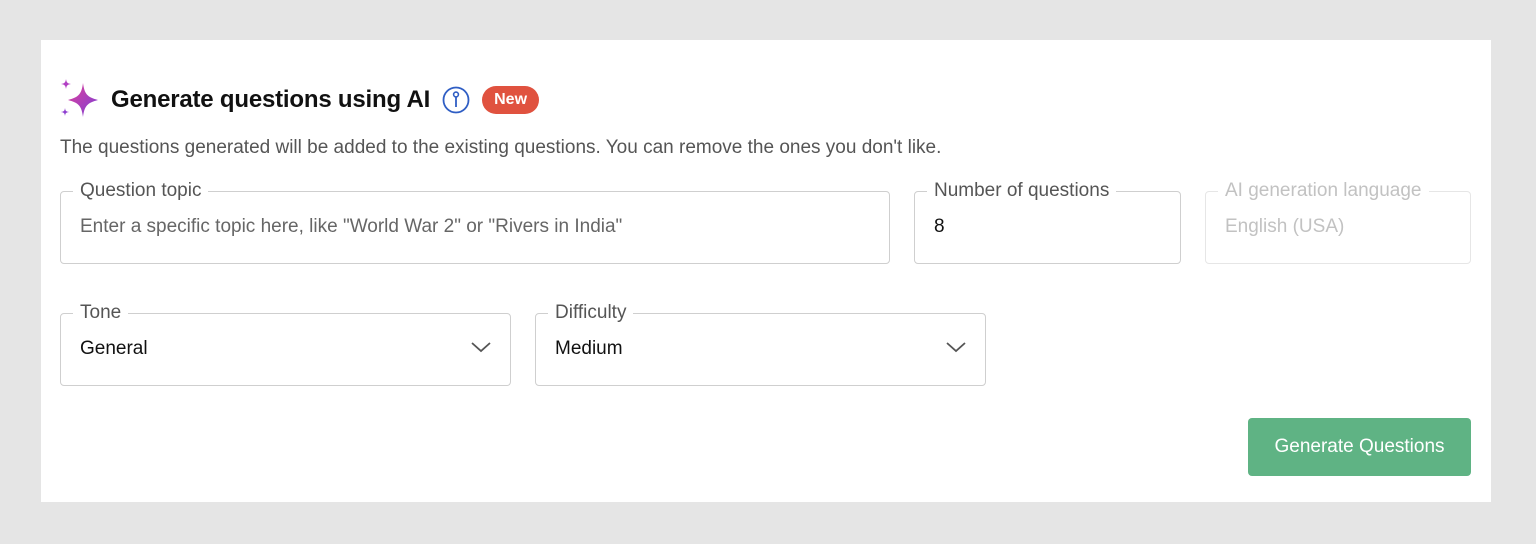 The image size is (1536, 544). What do you see at coordinates (475, 227) in the screenshot?
I see `question-topic-input` at bounding box center [475, 227].